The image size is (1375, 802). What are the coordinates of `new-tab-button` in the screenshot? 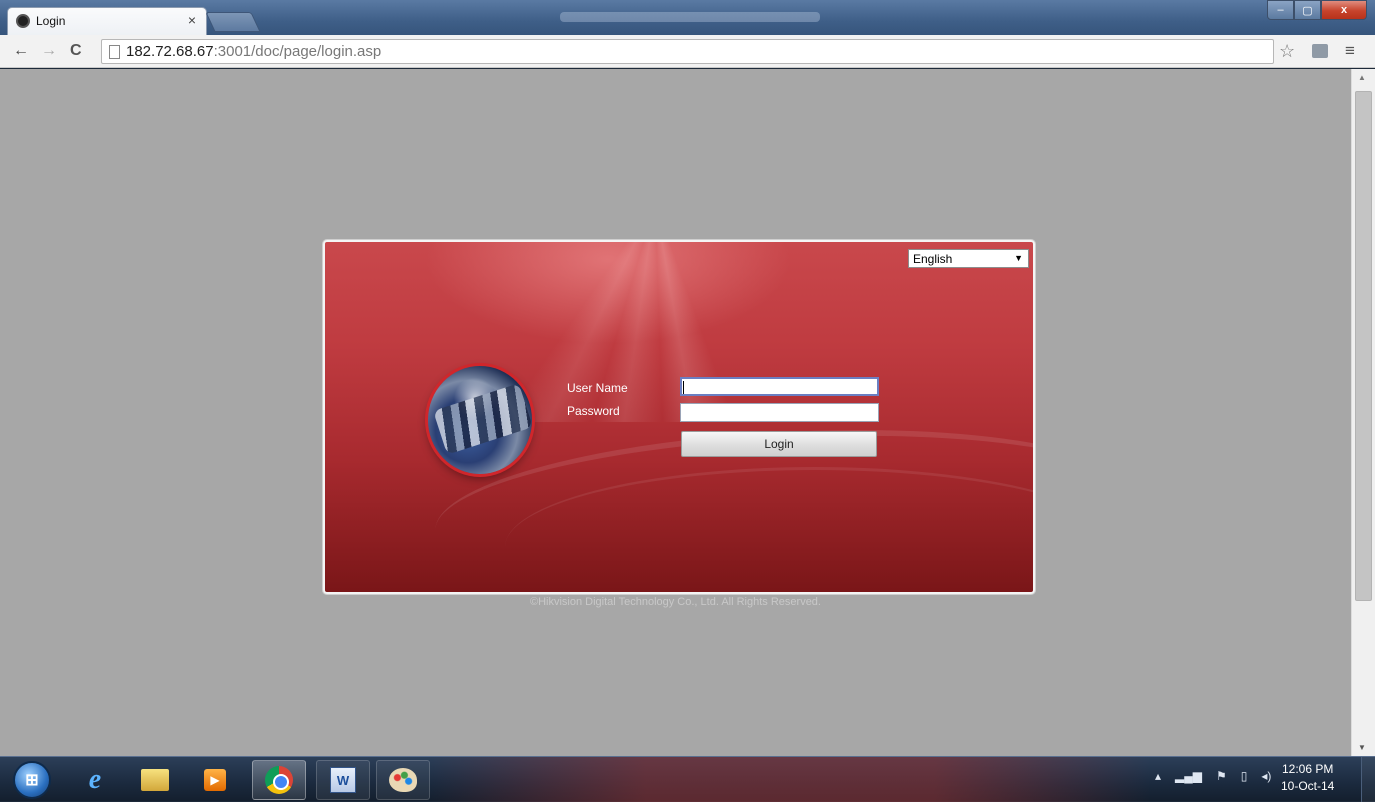 It's located at (233, 22).